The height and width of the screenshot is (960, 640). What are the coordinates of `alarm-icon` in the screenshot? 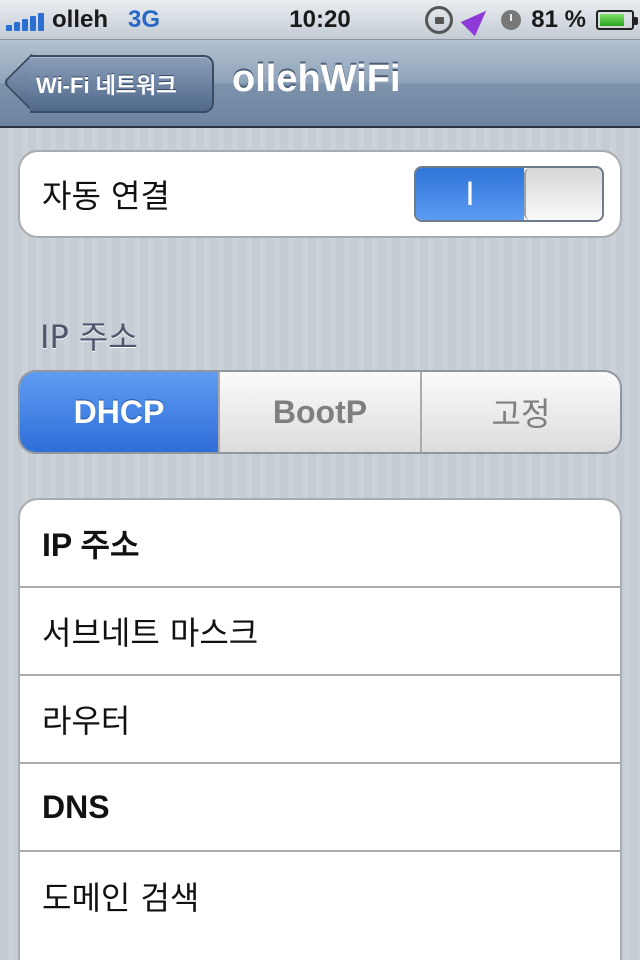 It's located at (511, 20).